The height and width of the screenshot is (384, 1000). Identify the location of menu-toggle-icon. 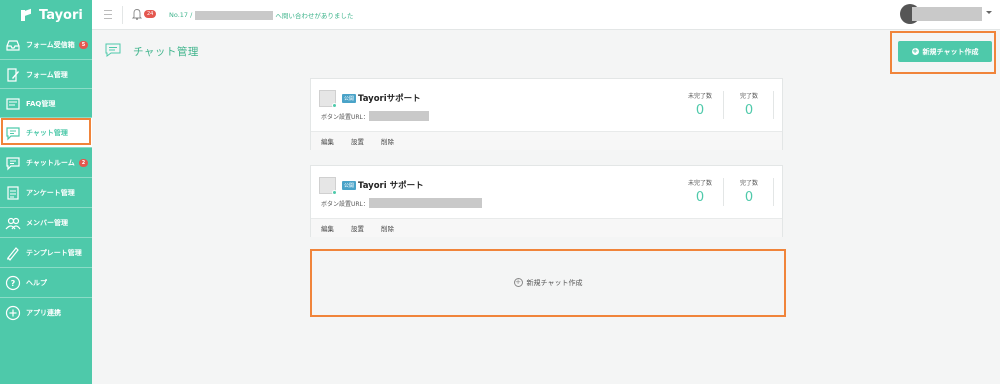
(108, 14).